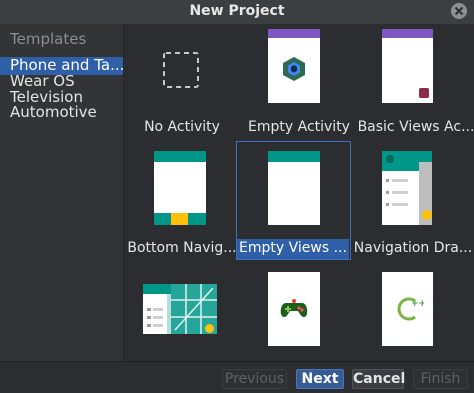 This screenshot has height=393, width=474. What do you see at coordinates (294, 156) in the screenshot?
I see `empty-views-icon` at bounding box center [294, 156].